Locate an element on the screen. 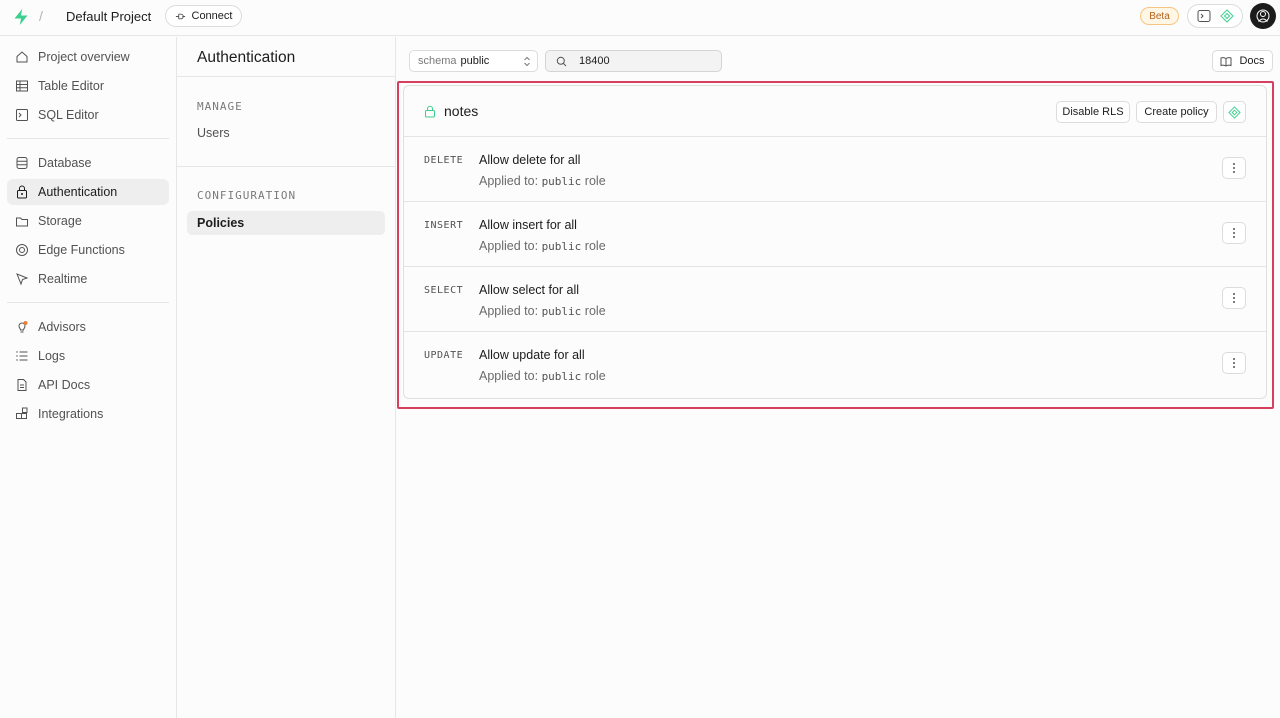  connect-label: Connect is located at coordinates (212, 16).